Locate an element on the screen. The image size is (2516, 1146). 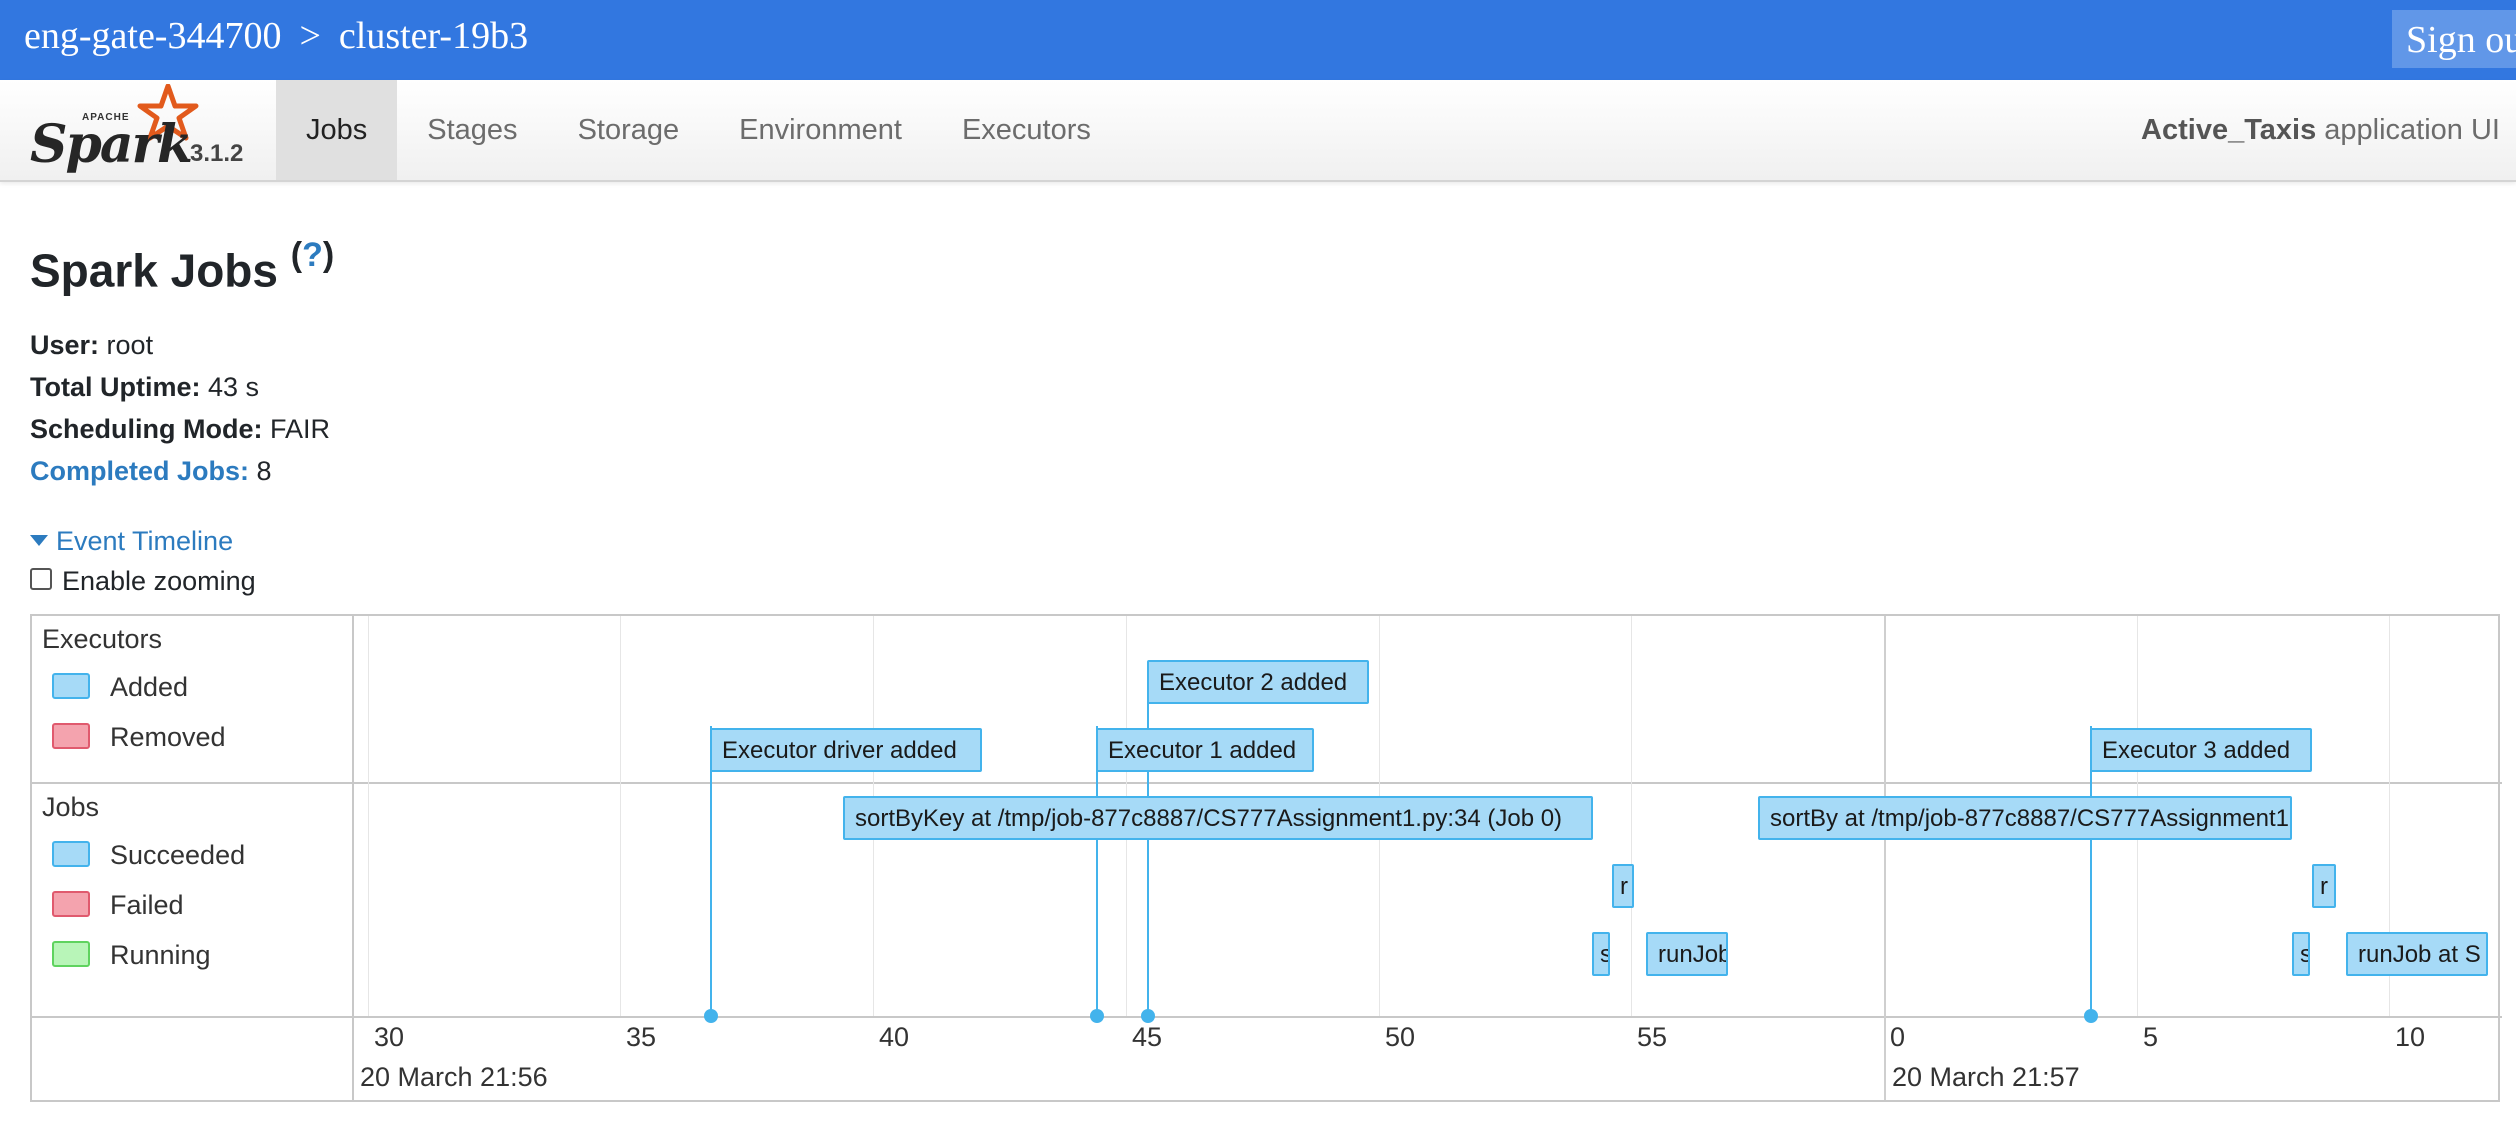
uptime-info: Total Uptime: 43 s is located at coordinates (144, 387).